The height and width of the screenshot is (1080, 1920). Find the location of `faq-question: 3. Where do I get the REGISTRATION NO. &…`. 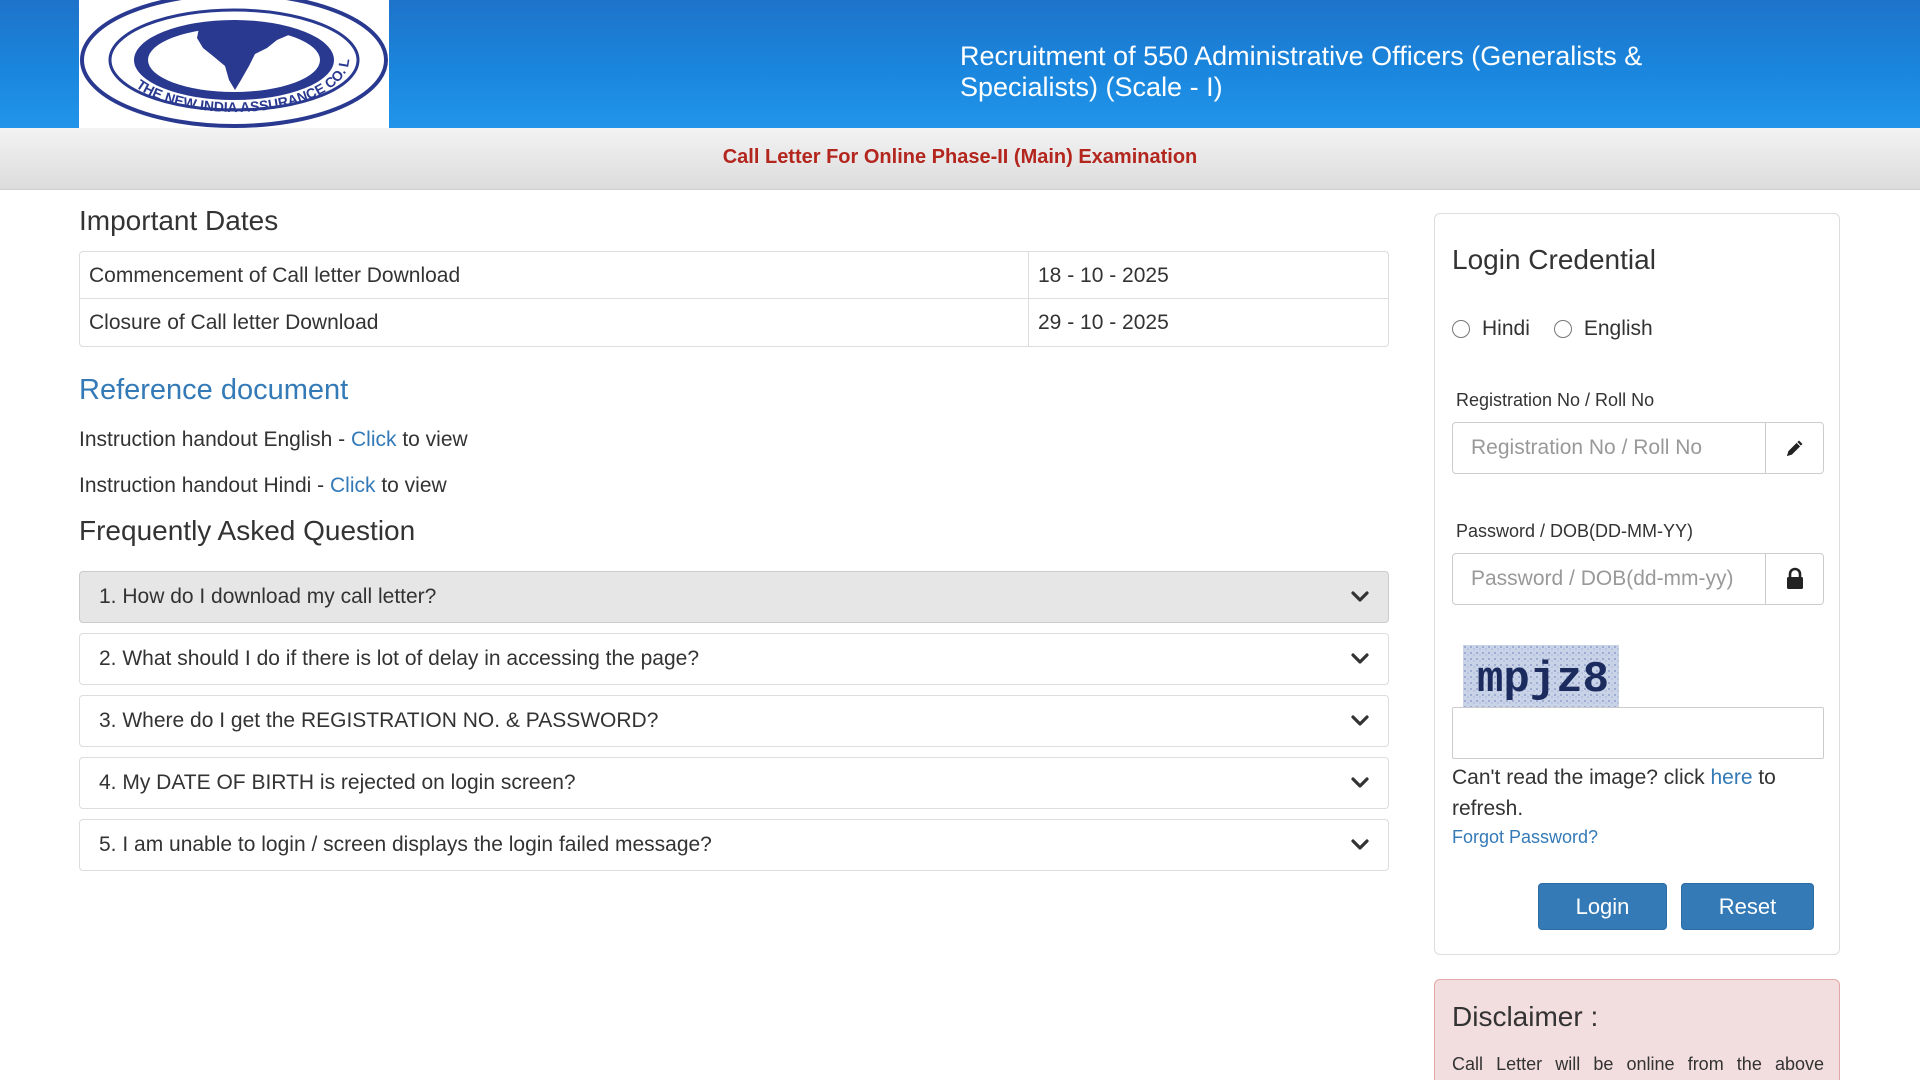

faq-question: 3. Where do I get the REGISTRATION NO. &… is located at coordinates (379, 720).